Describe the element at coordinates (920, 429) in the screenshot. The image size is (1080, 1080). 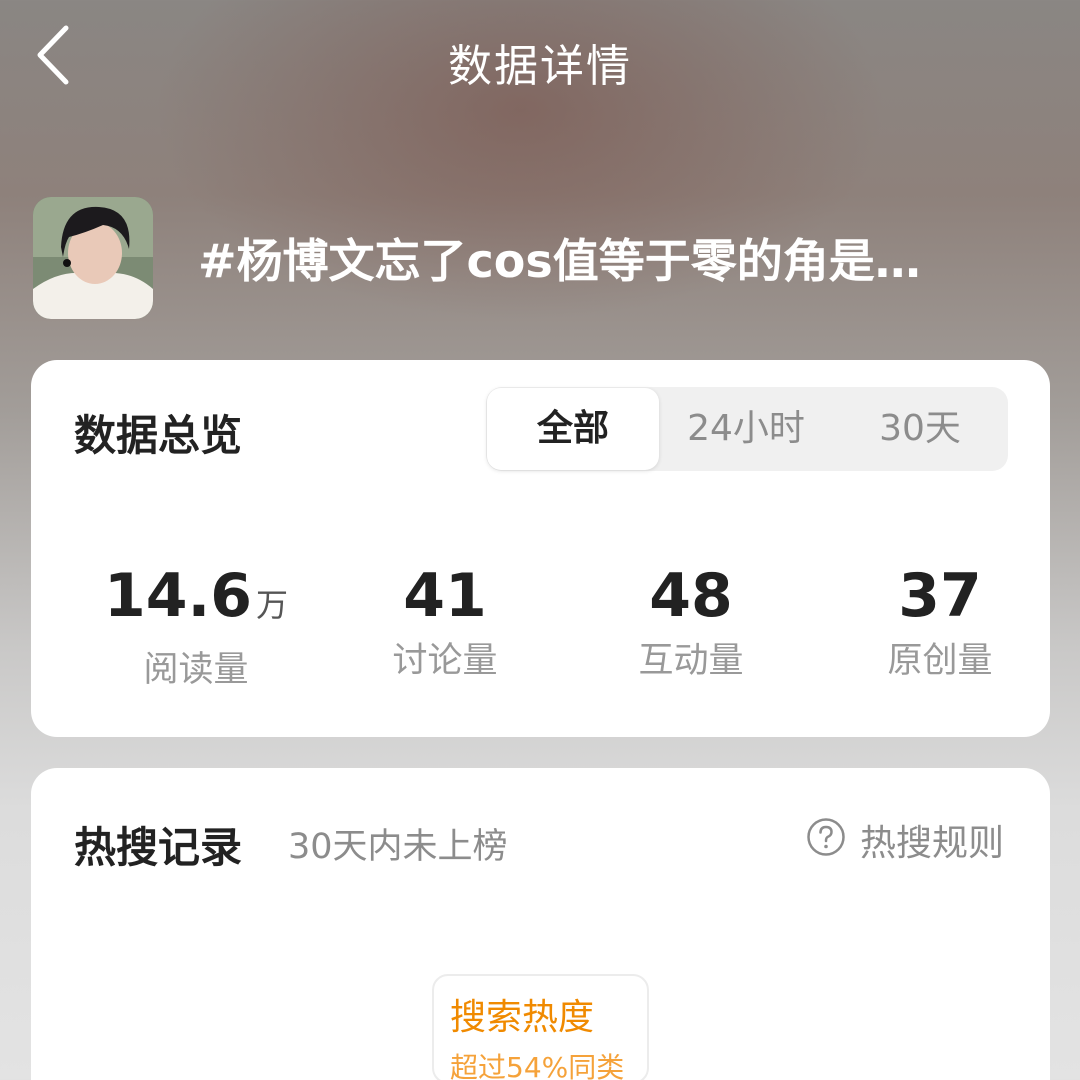
I see `tab-30d: 30天` at that location.